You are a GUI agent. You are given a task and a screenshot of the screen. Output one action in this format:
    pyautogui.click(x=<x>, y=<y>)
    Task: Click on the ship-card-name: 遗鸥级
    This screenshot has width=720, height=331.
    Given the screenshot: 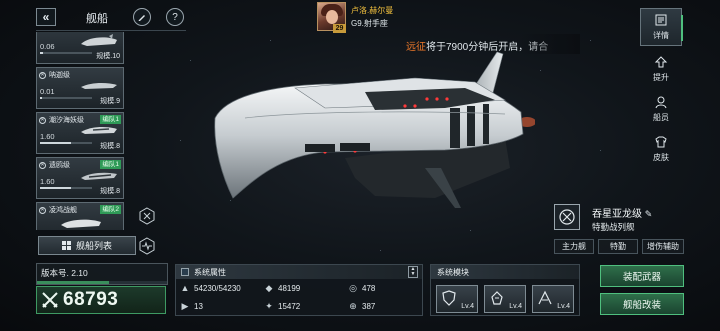 What is the action you would take?
    pyautogui.click(x=59, y=165)
    